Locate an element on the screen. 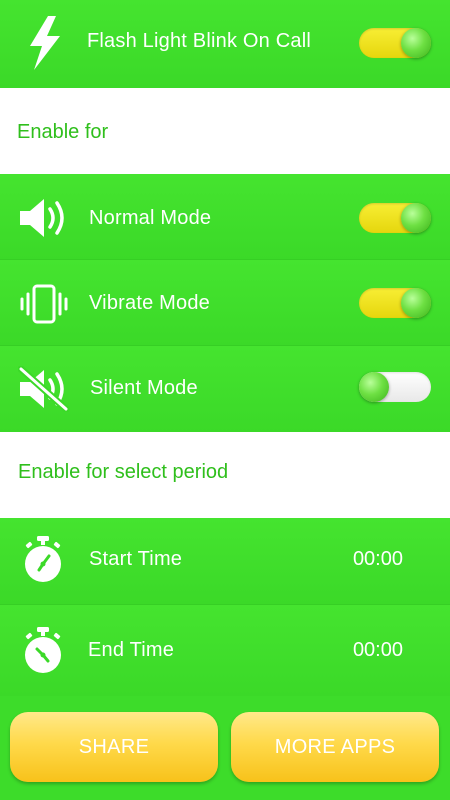  normal-mode-toggle is located at coordinates (395, 218).